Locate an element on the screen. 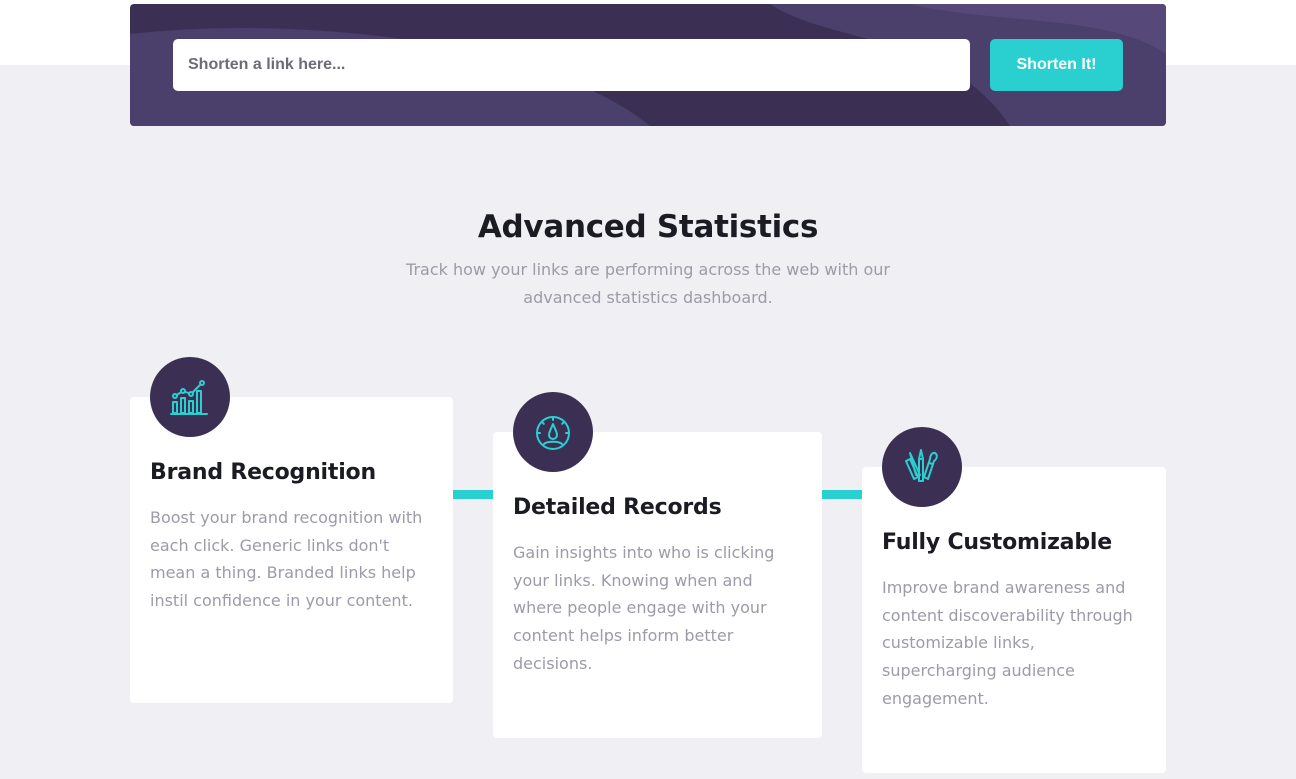  shorten-it-button: Shorten It! is located at coordinates (1056, 65).